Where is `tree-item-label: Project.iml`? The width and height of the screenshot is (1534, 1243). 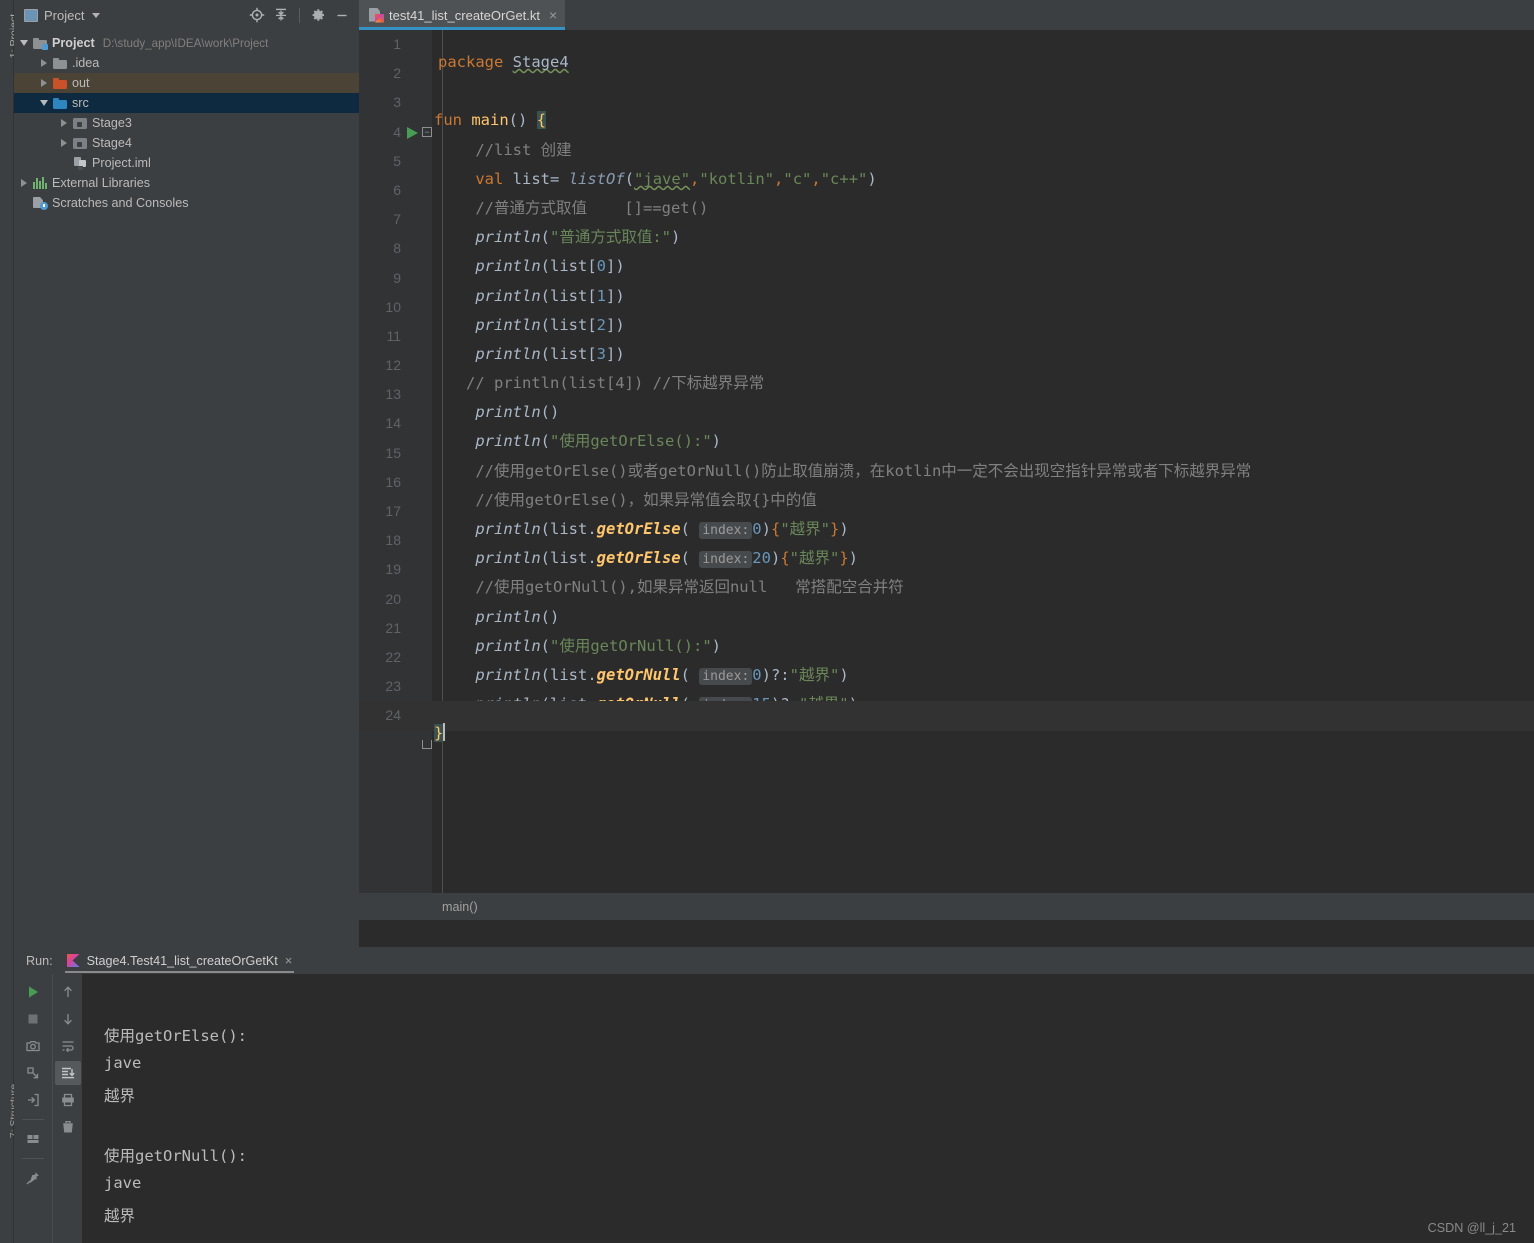
tree-item-label: Project.iml is located at coordinates (121, 163).